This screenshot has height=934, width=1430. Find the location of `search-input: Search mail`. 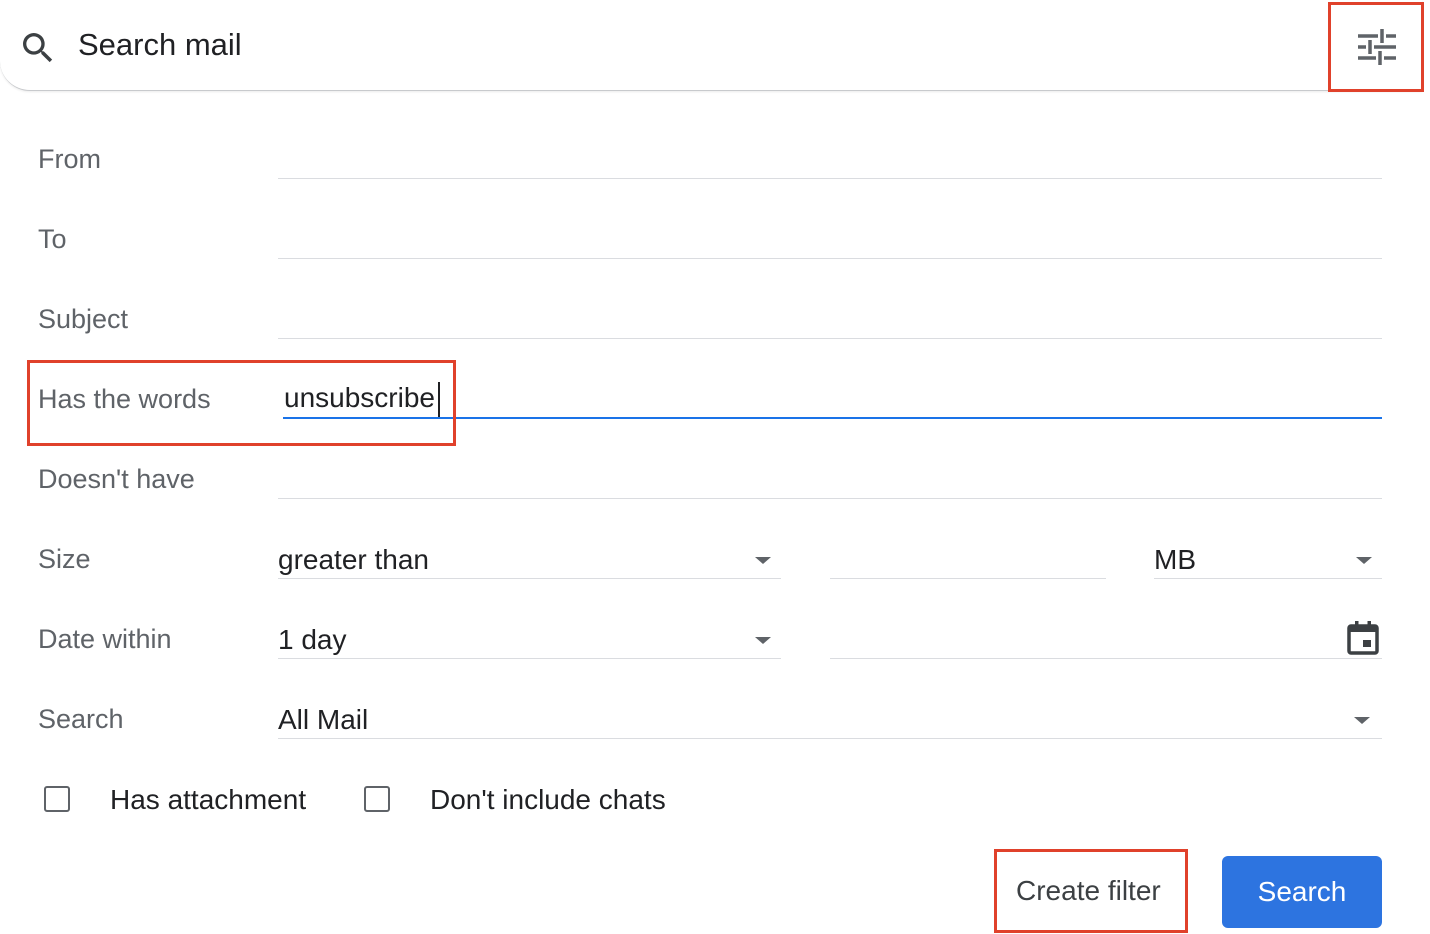

search-input: Search mail is located at coordinates (160, 45).